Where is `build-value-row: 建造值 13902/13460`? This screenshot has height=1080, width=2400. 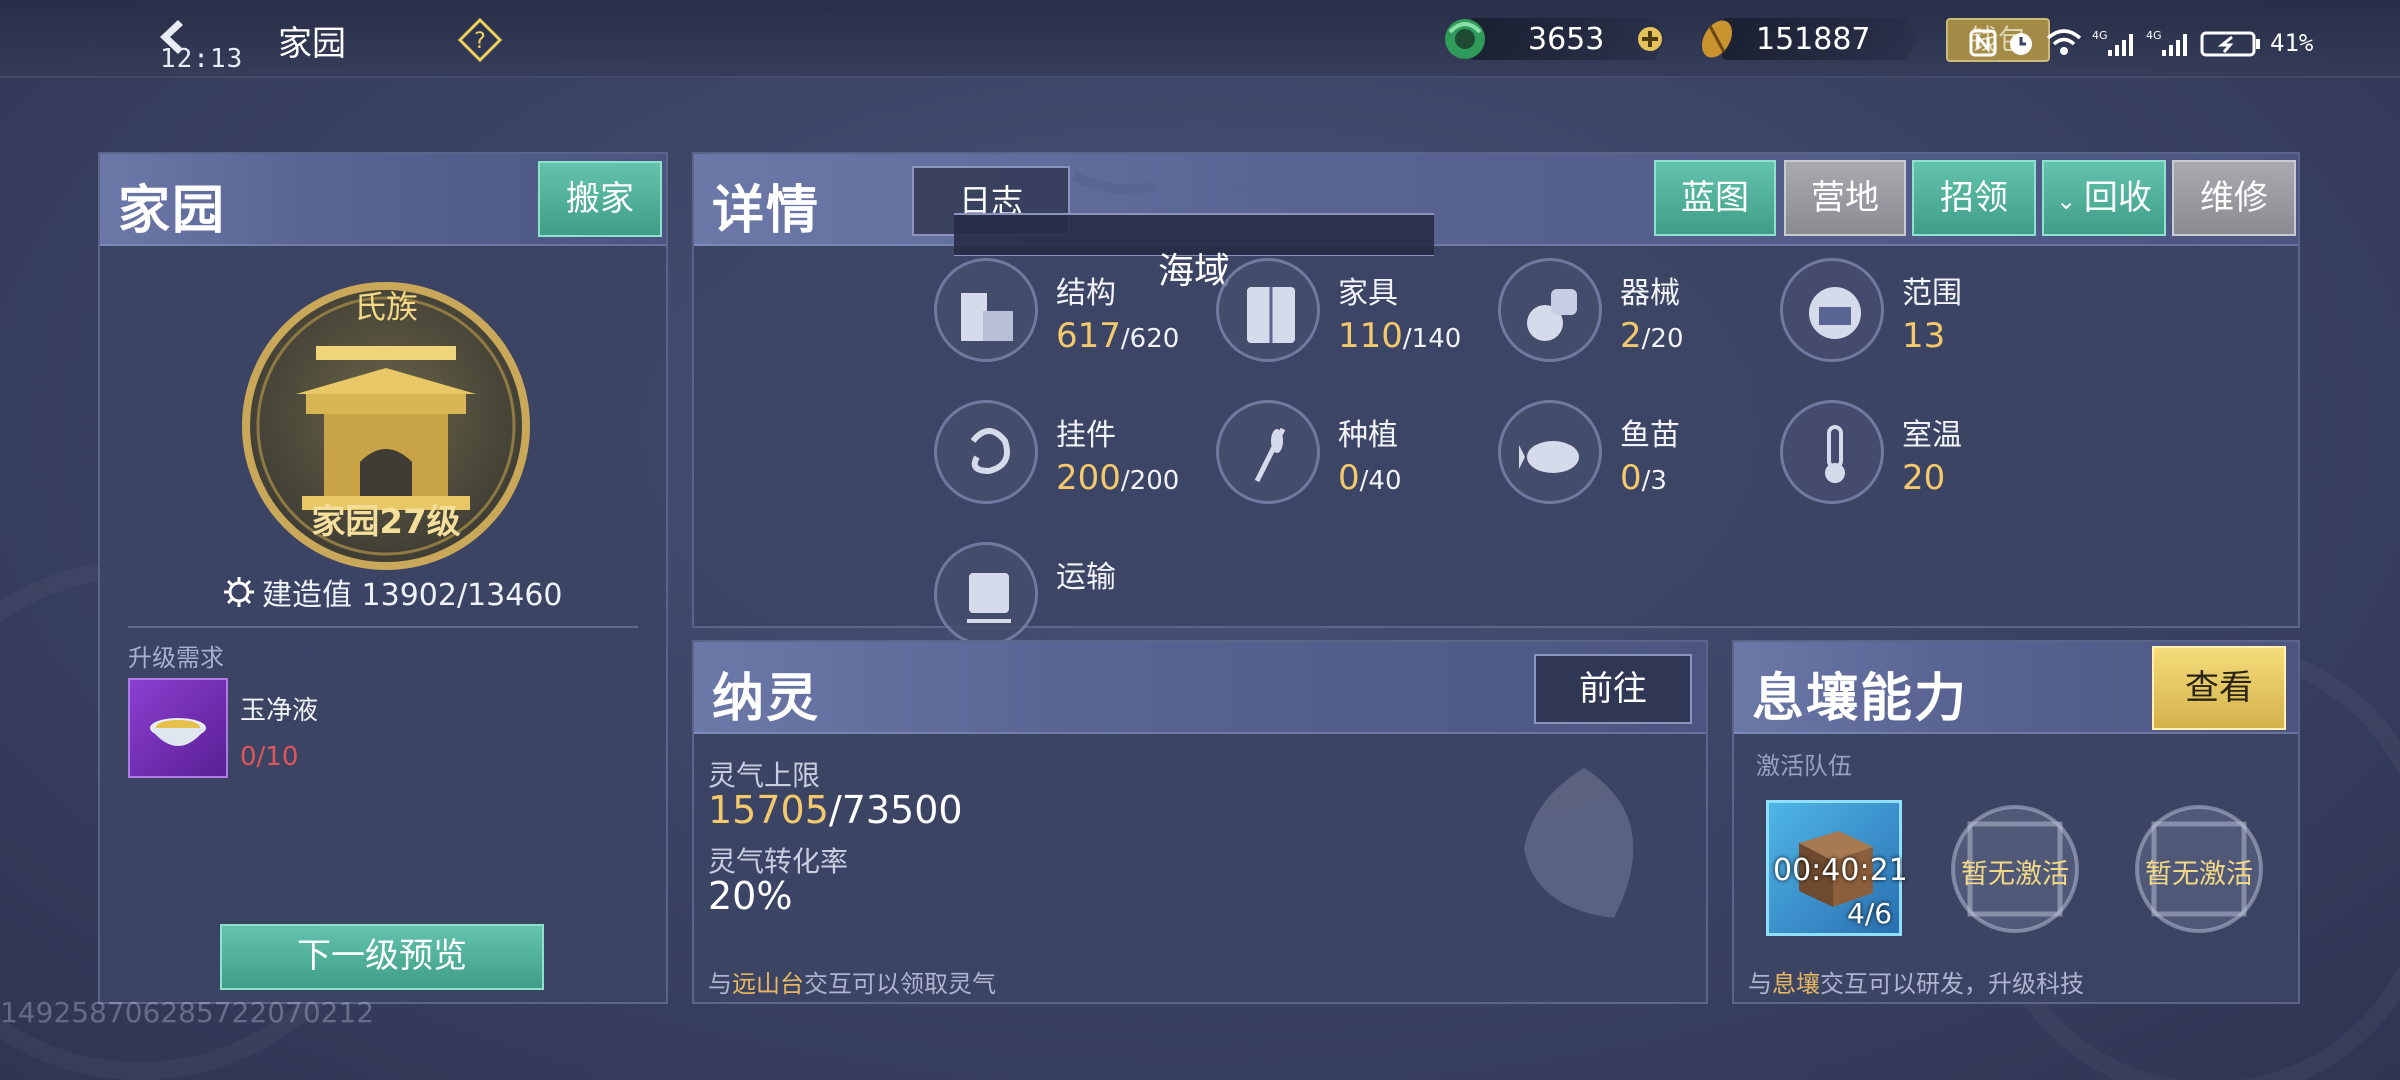
build-value-row: 建造值 13902/13460 is located at coordinates (392, 592).